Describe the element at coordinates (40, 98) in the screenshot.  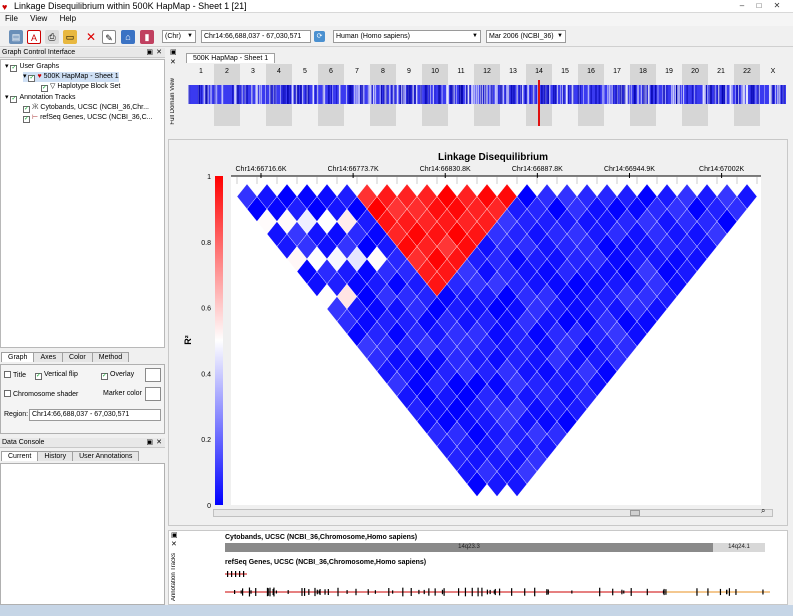
I see `tree-annotation-tracks: ▾ ✓ Annotation Tracks` at that location.